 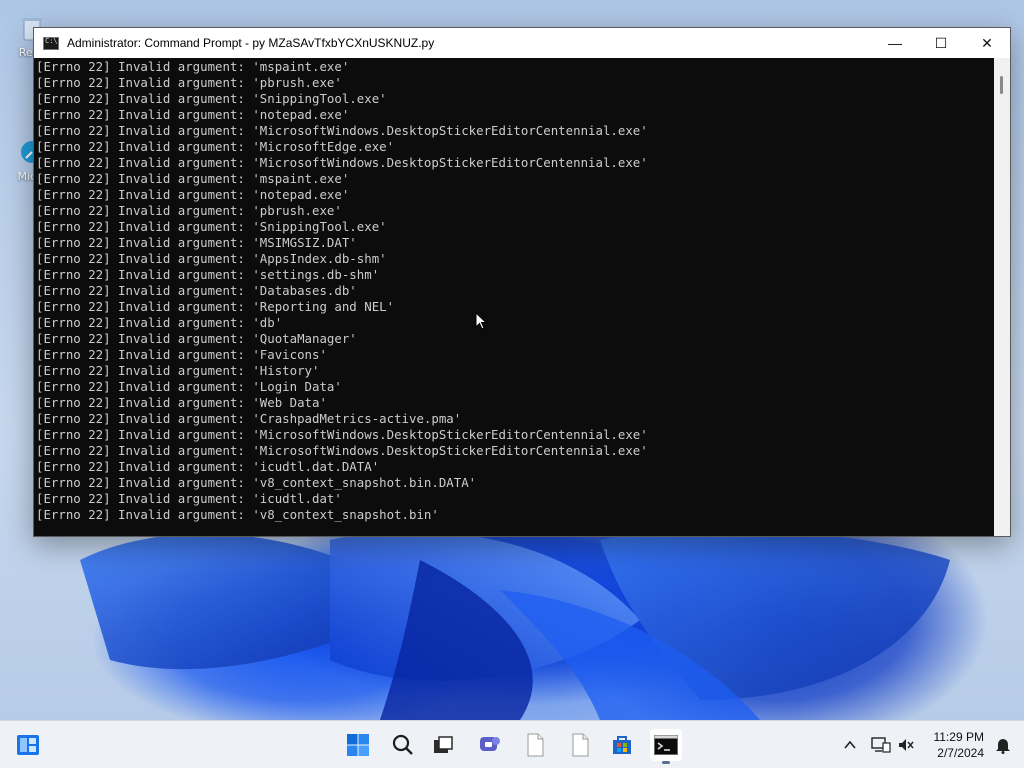 I want to click on chevron-up-icon, so click(x=850, y=745).